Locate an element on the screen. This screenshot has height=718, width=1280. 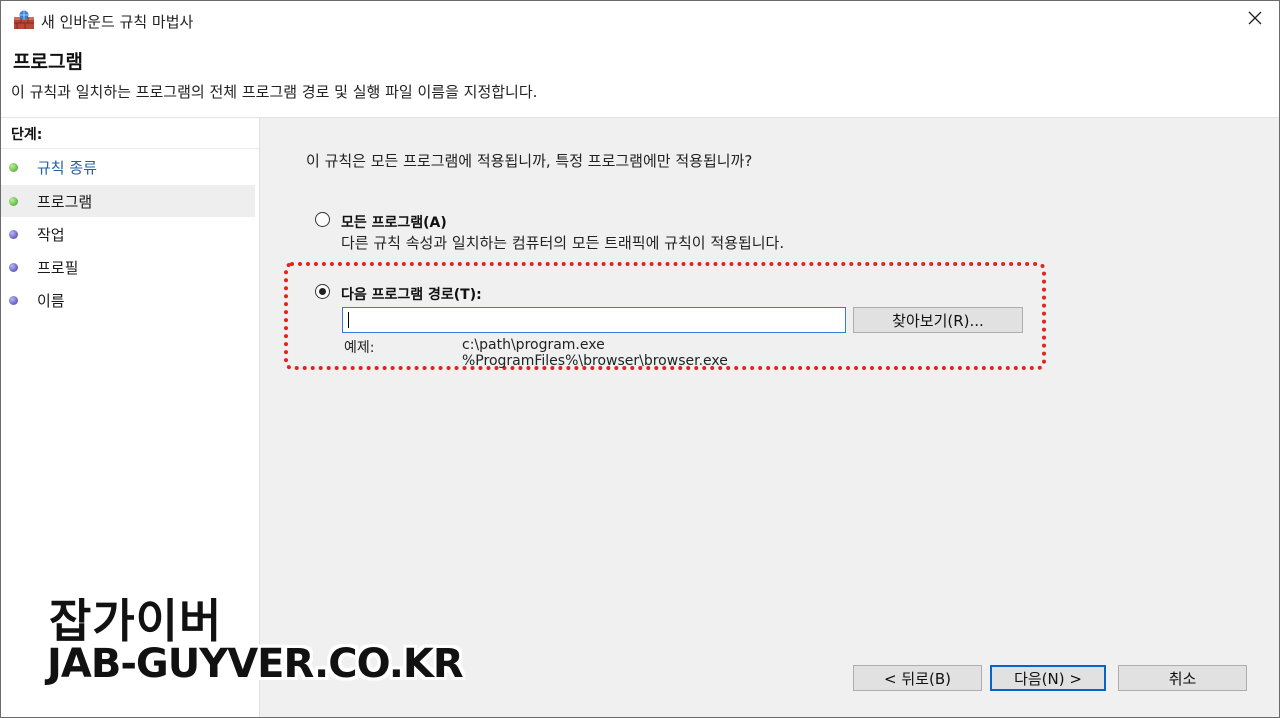
title-bar: 새 인바운드 규칙 마법사 is located at coordinates (640, 20).